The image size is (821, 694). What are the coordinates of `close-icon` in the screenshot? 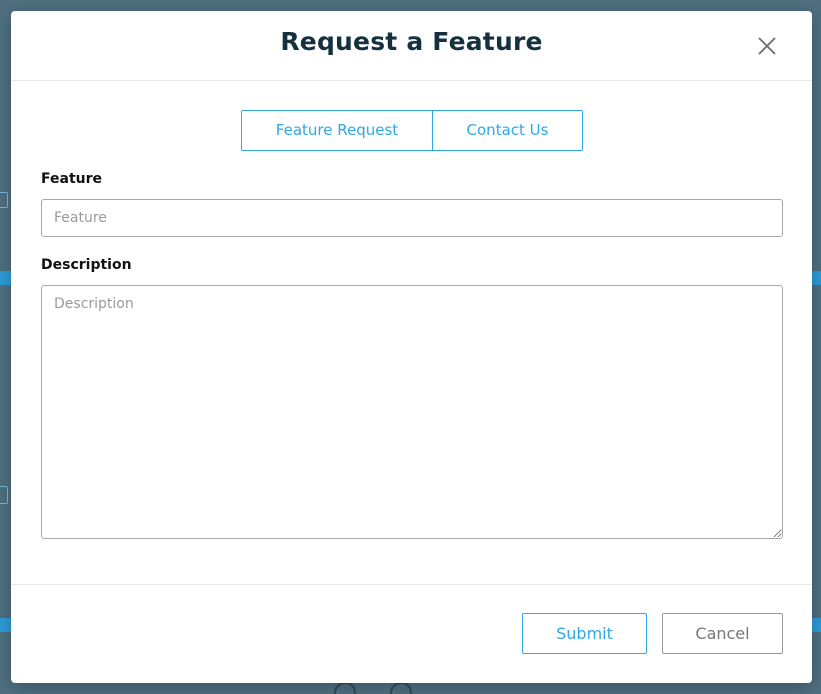 It's located at (767, 46).